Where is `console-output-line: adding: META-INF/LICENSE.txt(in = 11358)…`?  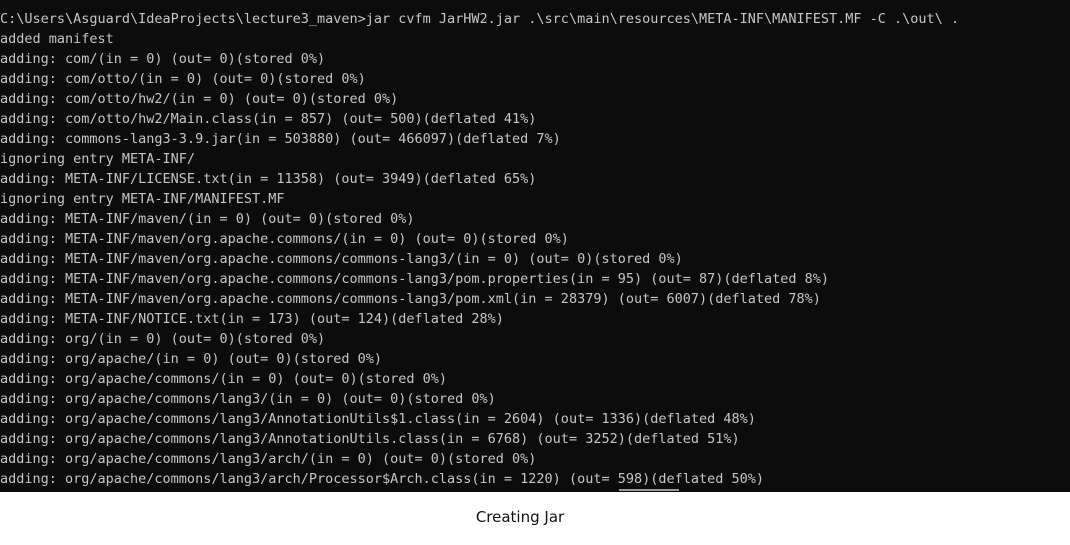
console-output-line: adding: META-INF/LICENSE.txt(in = 11358)… is located at coordinates (268, 179).